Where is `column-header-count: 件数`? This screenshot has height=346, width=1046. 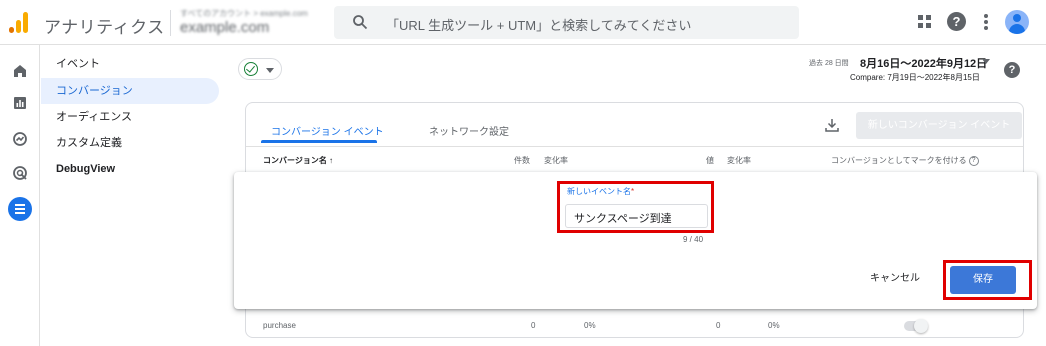 column-header-count: 件数 is located at coordinates (522, 160).